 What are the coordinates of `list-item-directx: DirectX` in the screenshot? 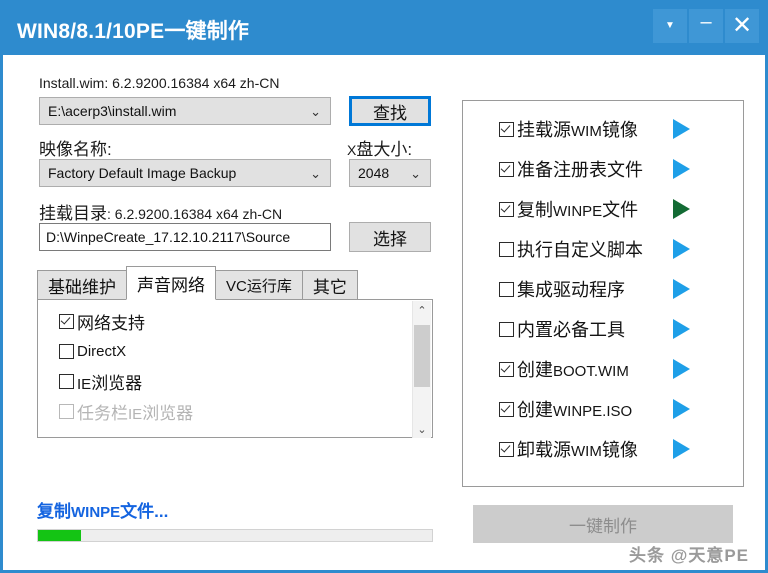 It's located at (92, 351).